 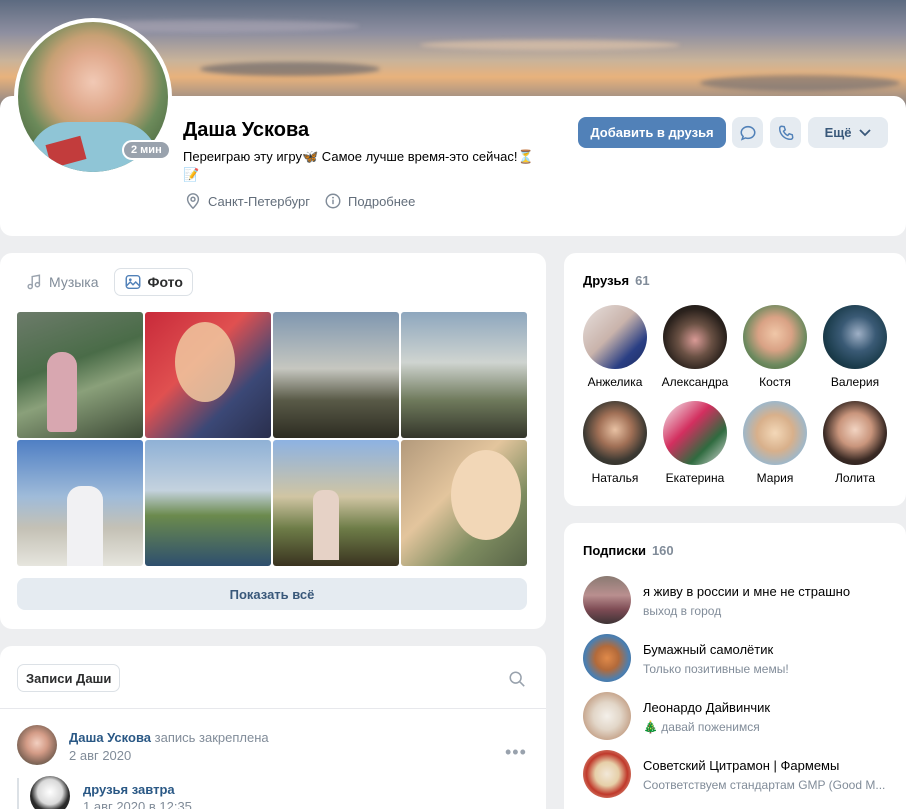 I want to click on subscription-title: я живу в россии и мне не страшно, so click(x=747, y=591).